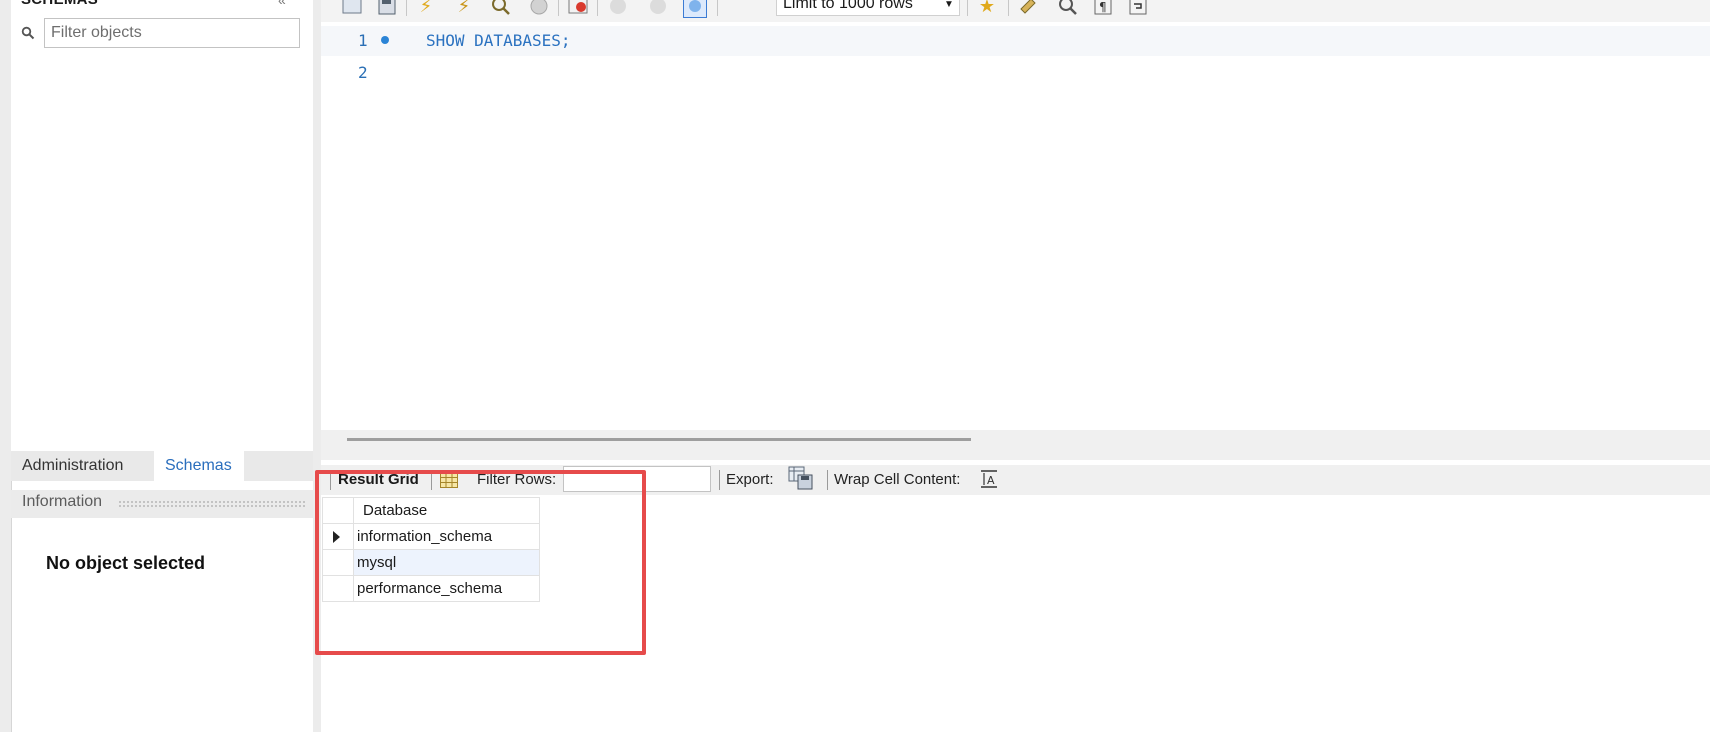  Describe the element at coordinates (480, 562) in the screenshot. I see `annotation-highlight-box` at that location.